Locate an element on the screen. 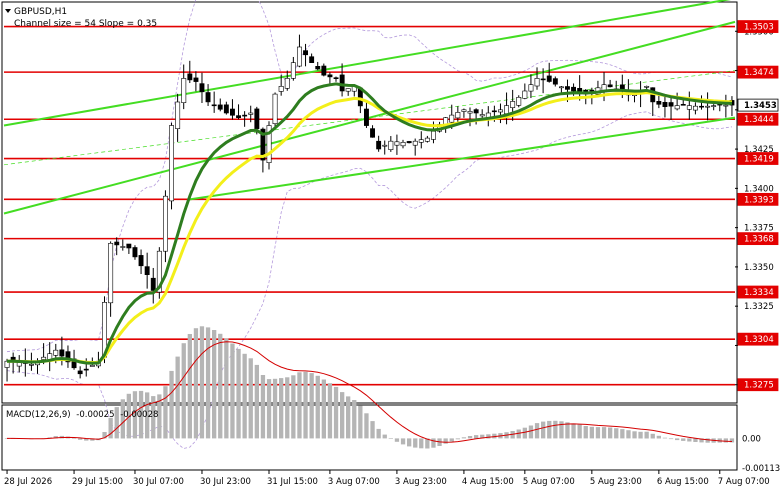 This screenshot has height=493, width=781. level-price-label: 1.3419 is located at coordinates (759, 160).